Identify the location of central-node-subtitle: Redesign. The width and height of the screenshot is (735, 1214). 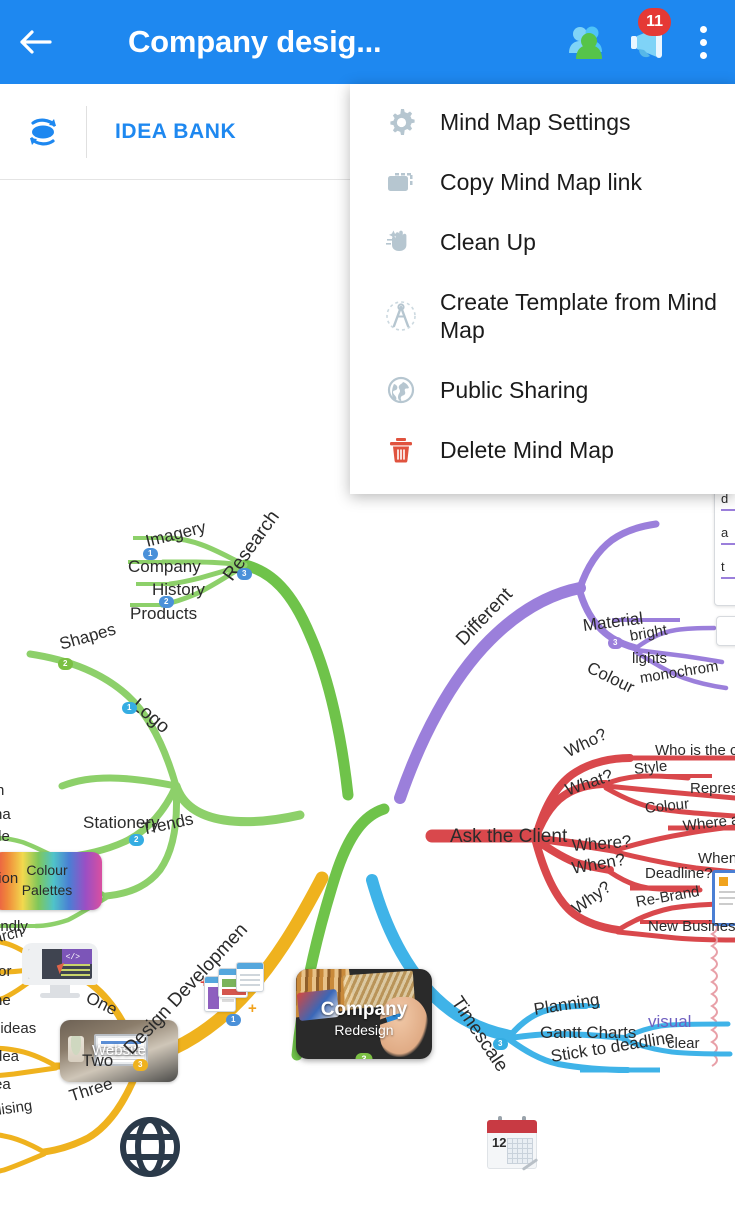
(364, 1030).